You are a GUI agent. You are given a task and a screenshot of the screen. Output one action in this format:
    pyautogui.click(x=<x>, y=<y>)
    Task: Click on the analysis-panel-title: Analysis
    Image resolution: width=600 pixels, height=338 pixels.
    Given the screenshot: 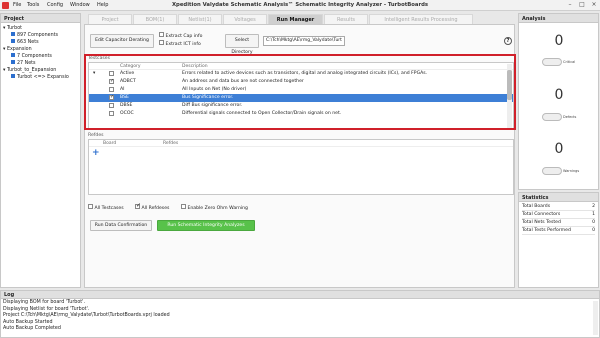 What is the action you would take?
    pyautogui.click(x=558, y=18)
    